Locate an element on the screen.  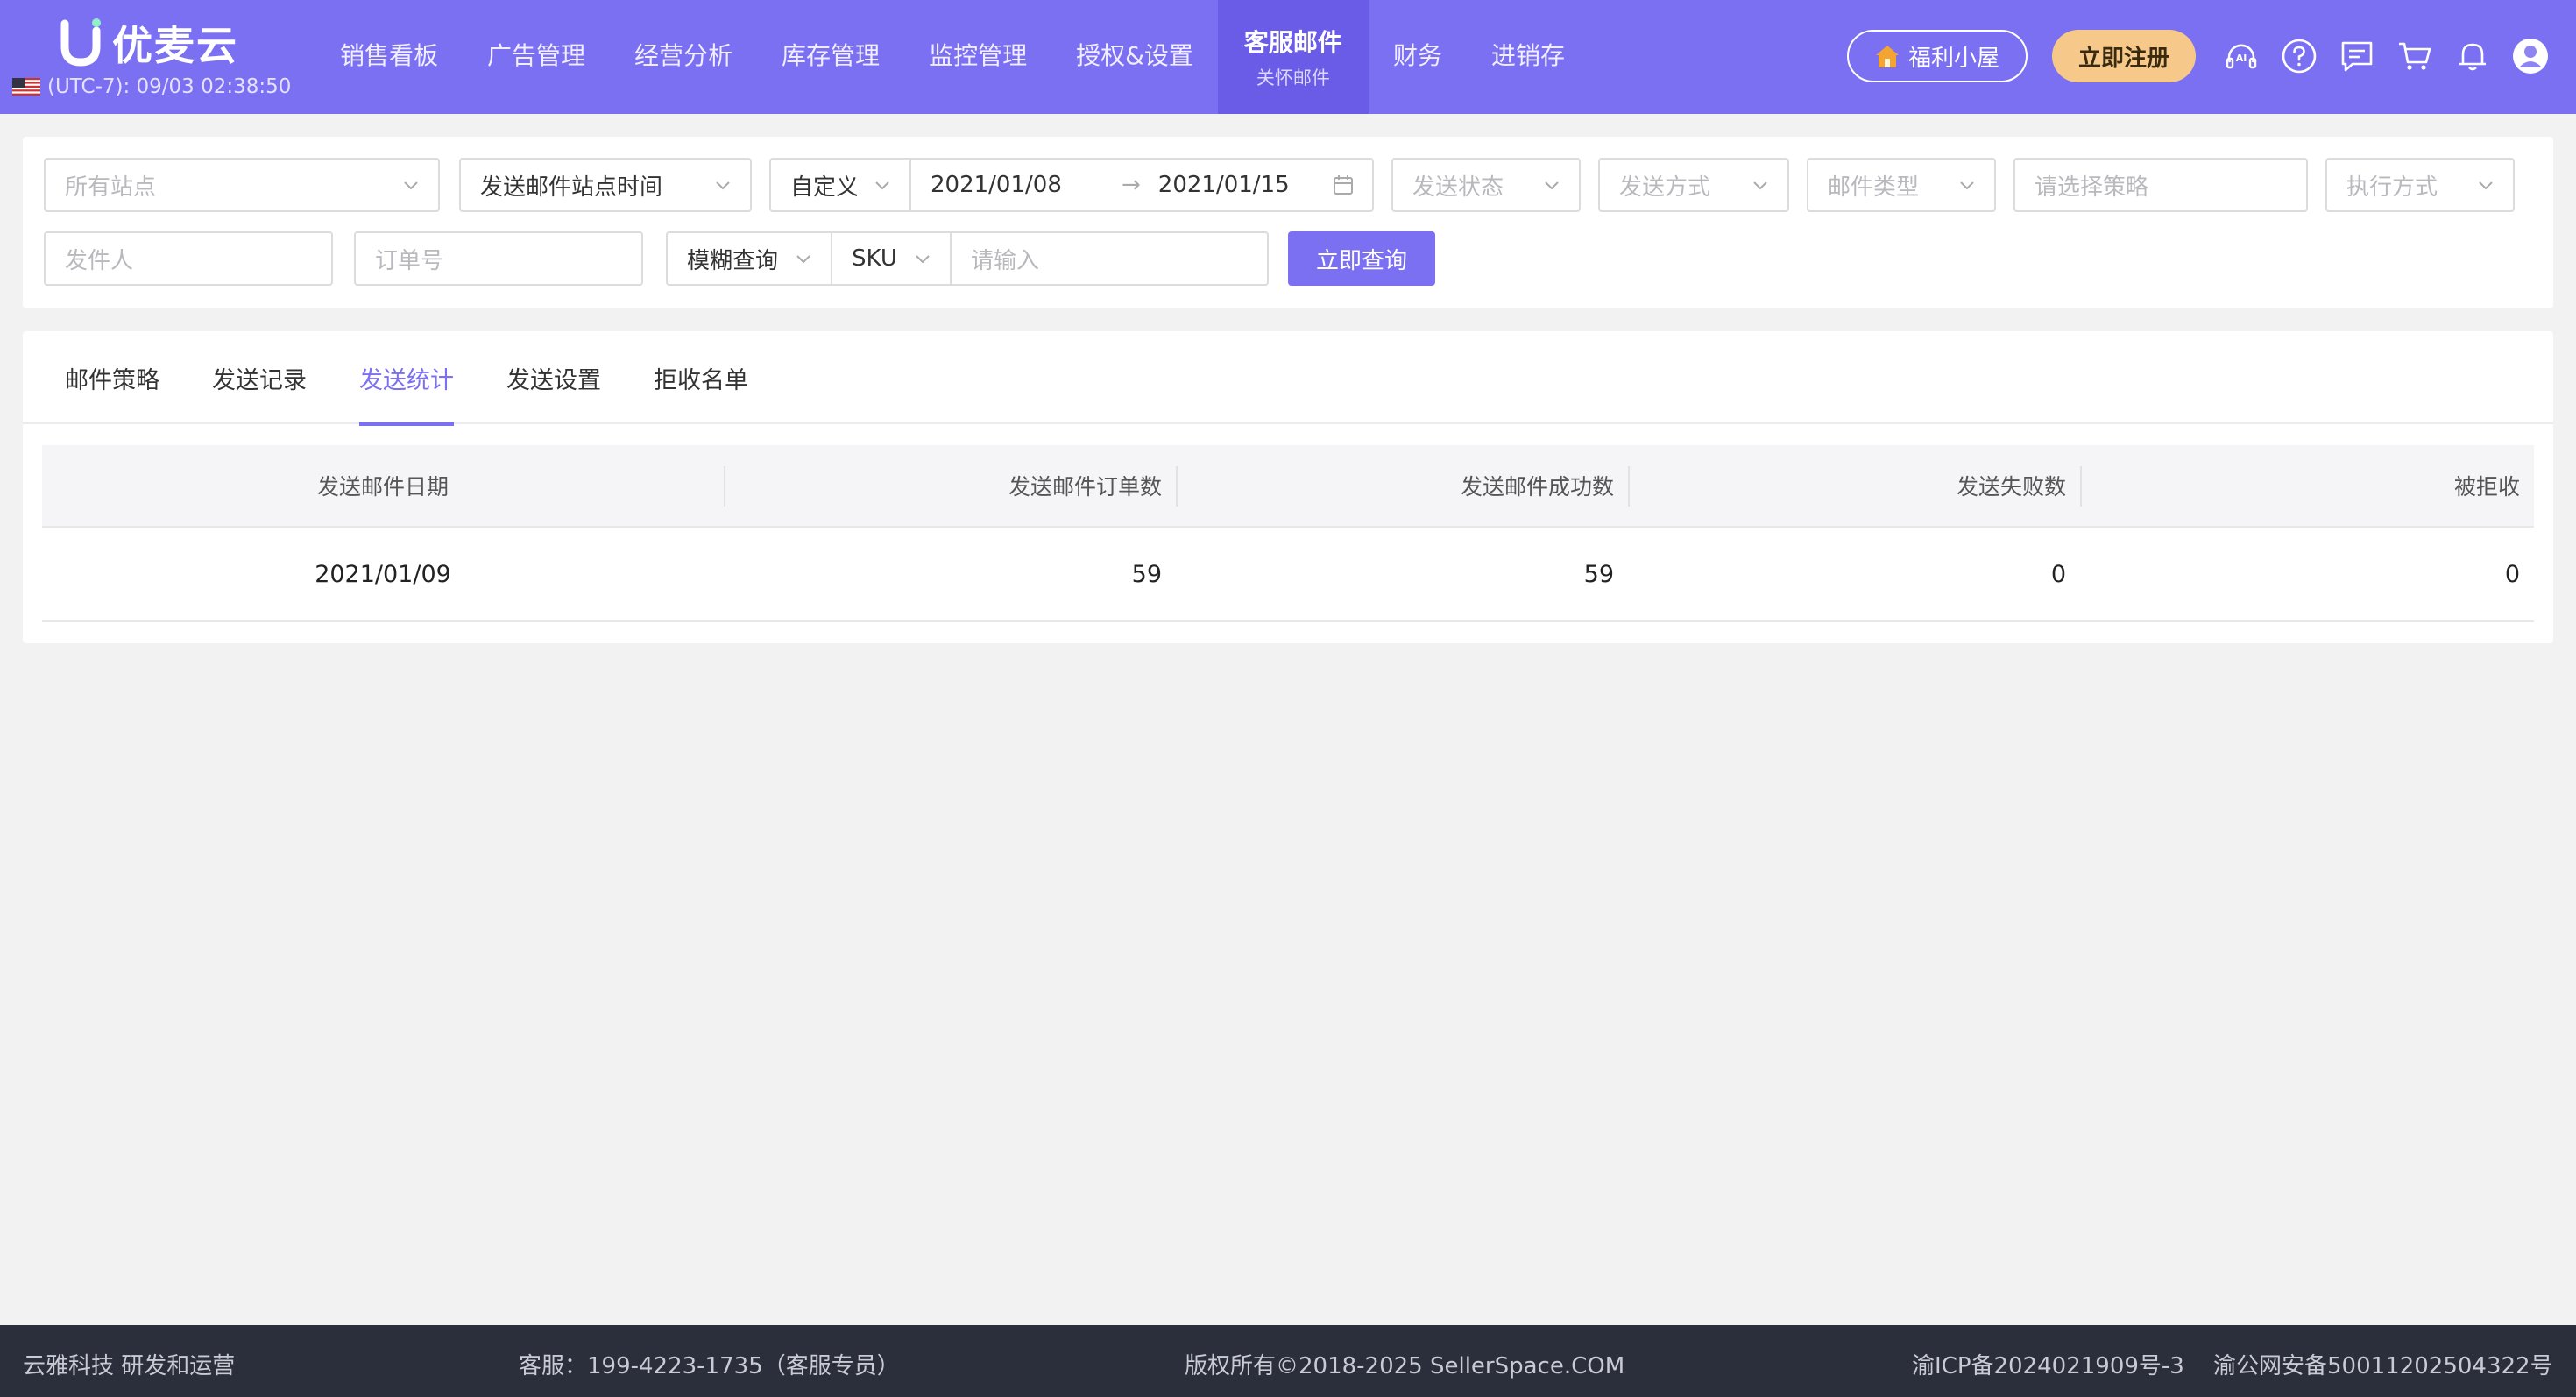
query-button-label: 立即查询 is located at coordinates (1361, 261).